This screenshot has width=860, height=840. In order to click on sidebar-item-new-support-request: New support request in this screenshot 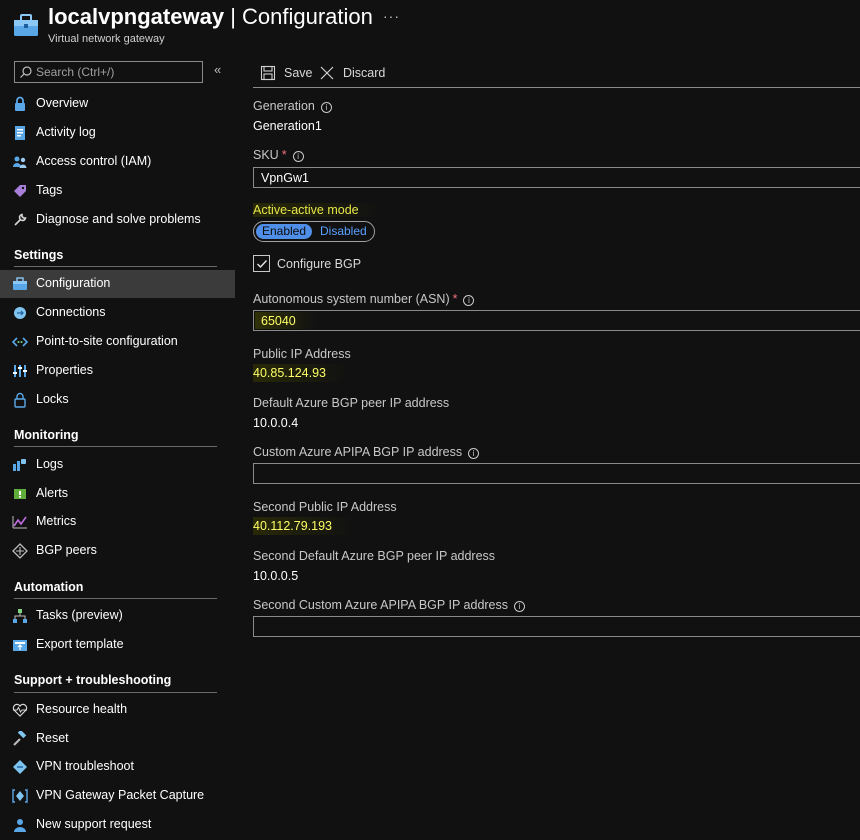, I will do `click(117, 825)`.